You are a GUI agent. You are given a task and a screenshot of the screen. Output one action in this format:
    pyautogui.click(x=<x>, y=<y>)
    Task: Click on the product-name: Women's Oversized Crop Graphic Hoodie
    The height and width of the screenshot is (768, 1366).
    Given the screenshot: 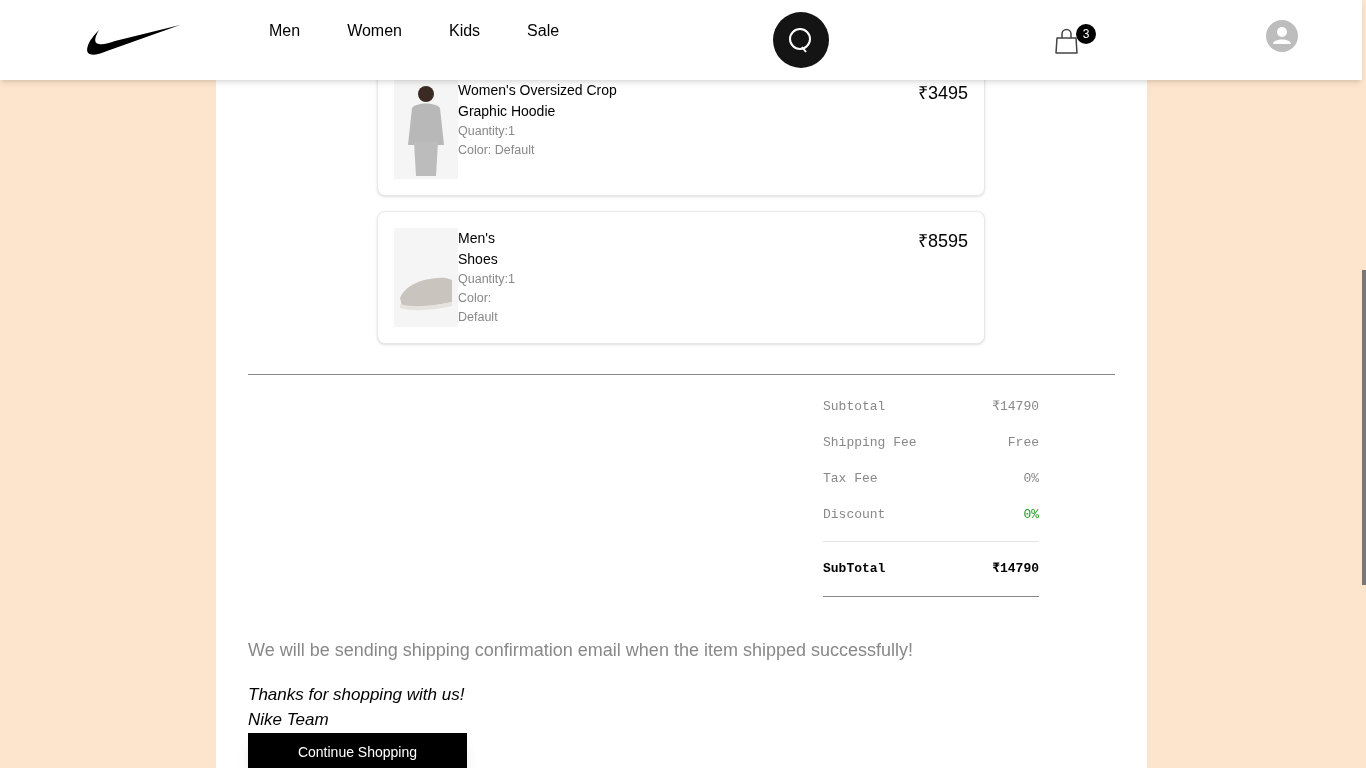 What is the action you would take?
    pyautogui.click(x=538, y=101)
    